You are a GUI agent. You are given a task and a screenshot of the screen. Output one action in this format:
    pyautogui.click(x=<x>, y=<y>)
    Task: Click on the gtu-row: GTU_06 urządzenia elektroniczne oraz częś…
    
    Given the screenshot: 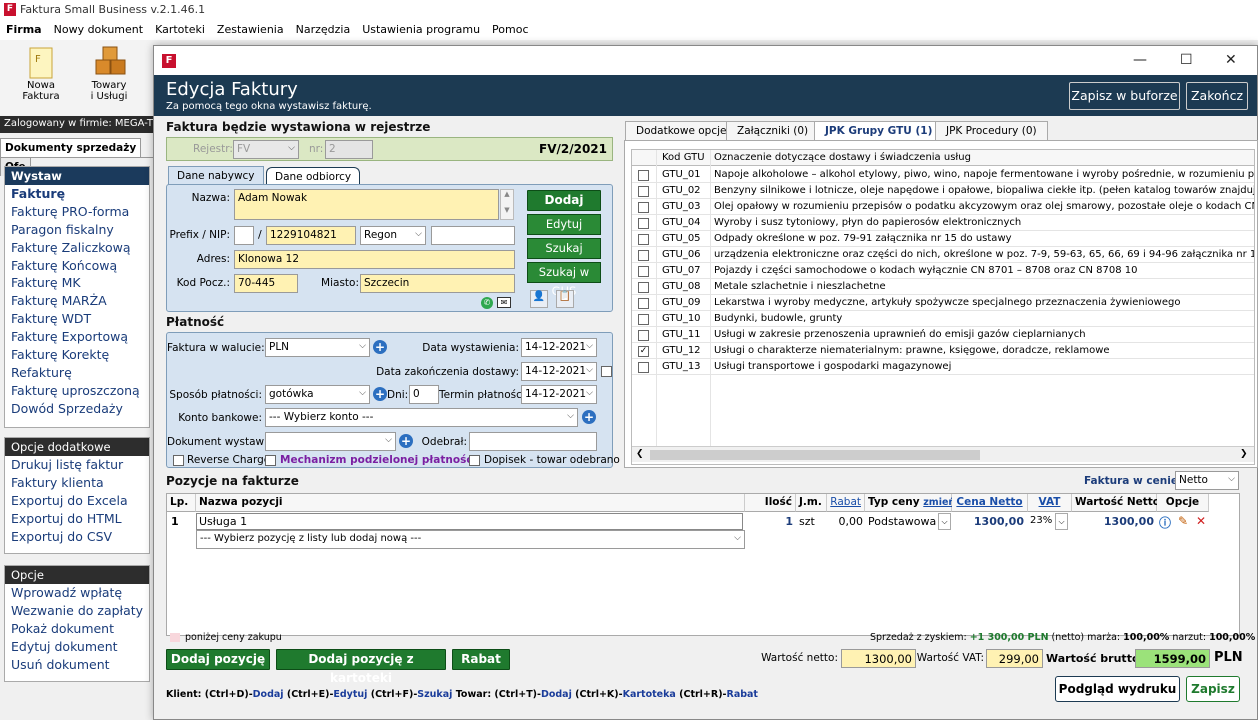 What is the action you would take?
    pyautogui.click(x=943, y=255)
    